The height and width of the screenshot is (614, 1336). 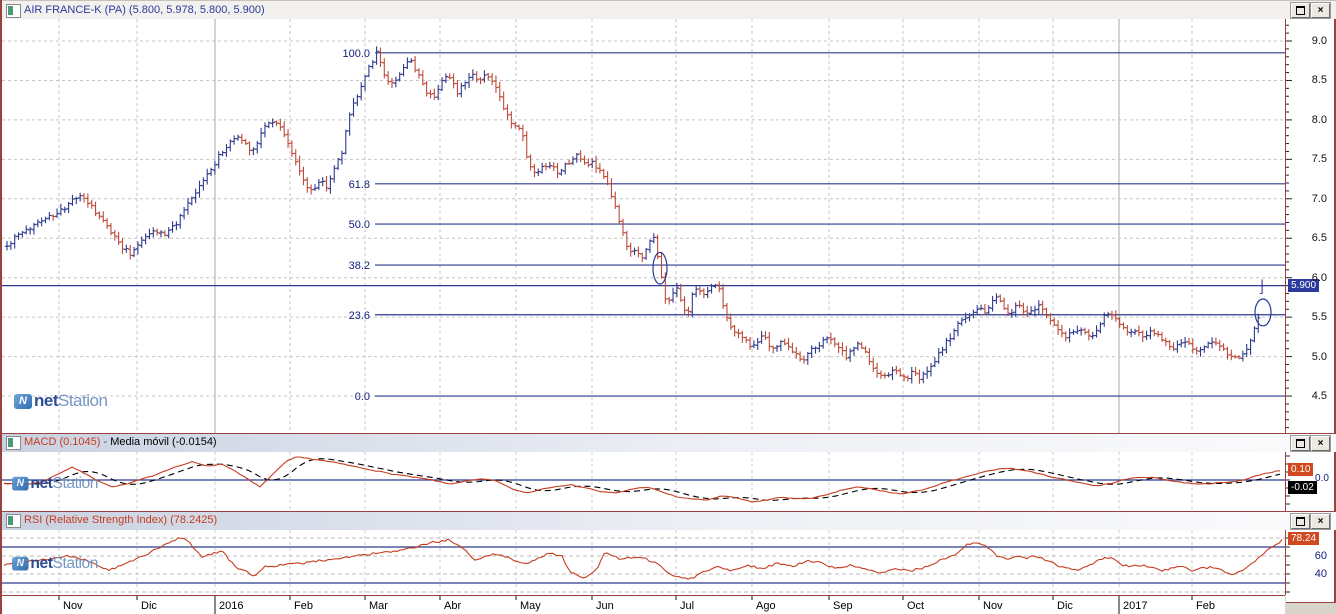 I want to click on rsi-close-icon: ×, so click(x=1320, y=521).